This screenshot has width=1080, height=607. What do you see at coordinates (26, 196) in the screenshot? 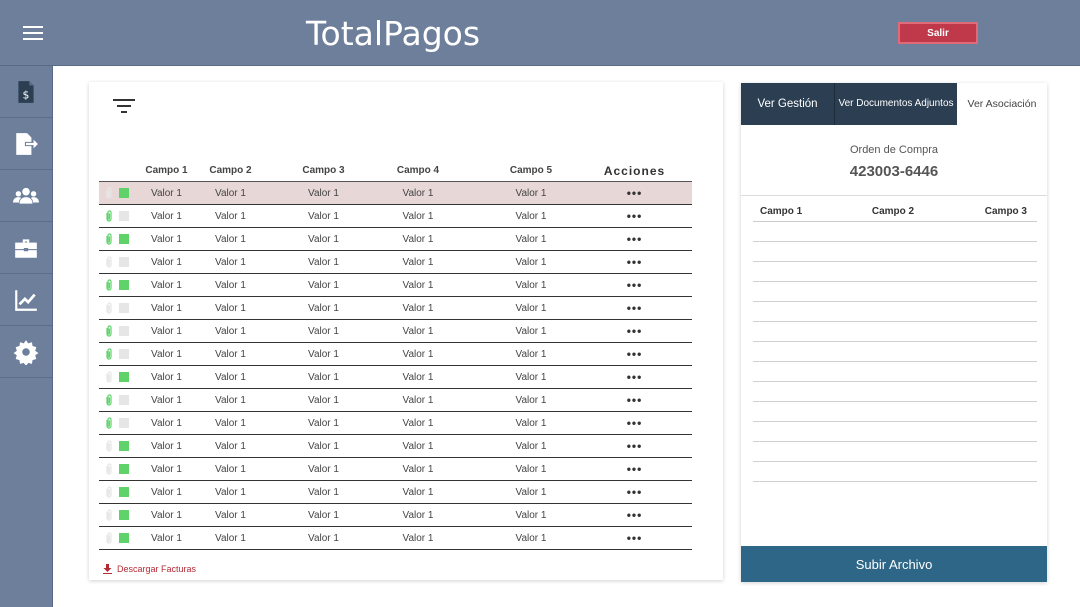
I see `sidebar-item-users` at bounding box center [26, 196].